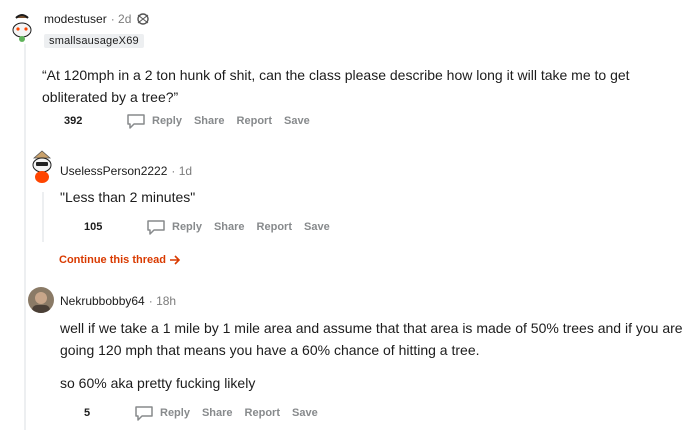 The image size is (700, 430). I want to click on vote-count: 5, so click(87, 413).